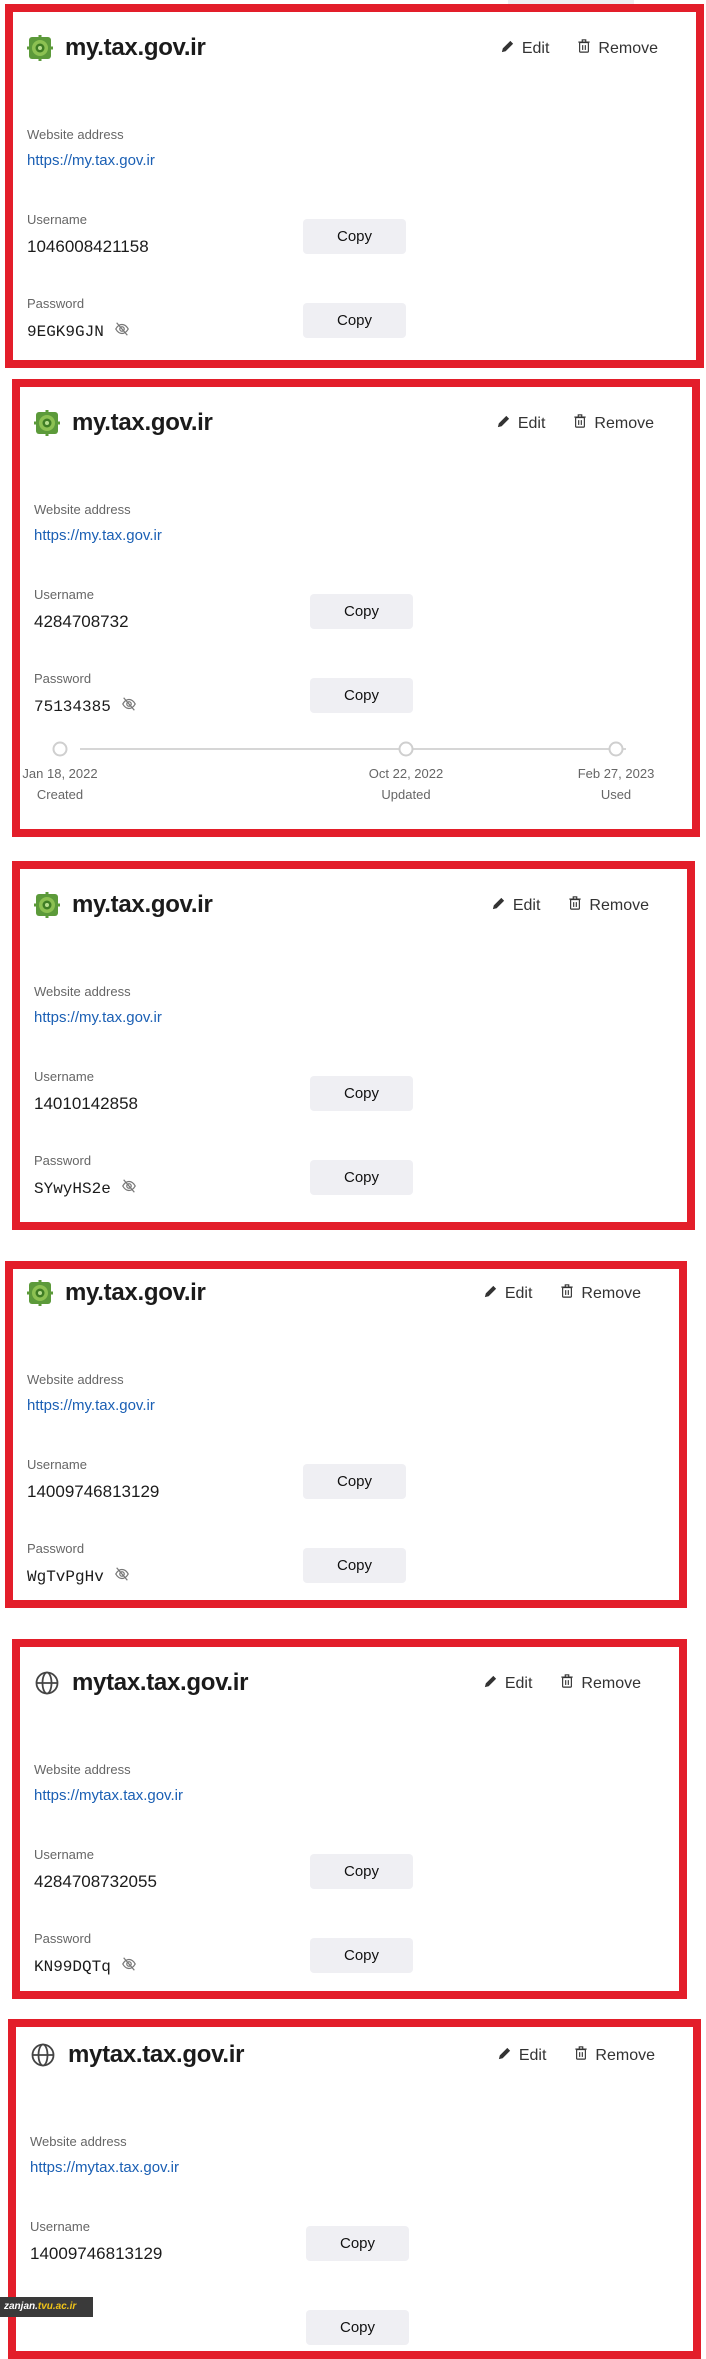 The width and height of the screenshot is (706, 2359). What do you see at coordinates (81, 621) in the screenshot?
I see `username-value: 4284708732` at bounding box center [81, 621].